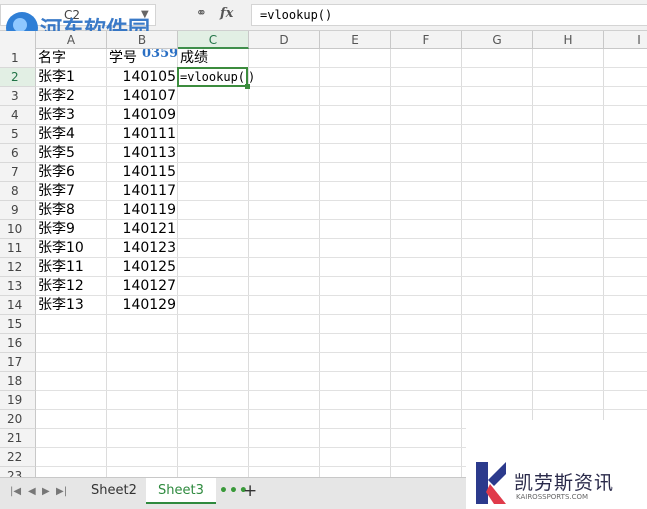 Image resolution: width=647 pixels, height=509 pixels. Describe the element at coordinates (142, 229) in the screenshot. I see `cell-student-id: 140121` at that location.